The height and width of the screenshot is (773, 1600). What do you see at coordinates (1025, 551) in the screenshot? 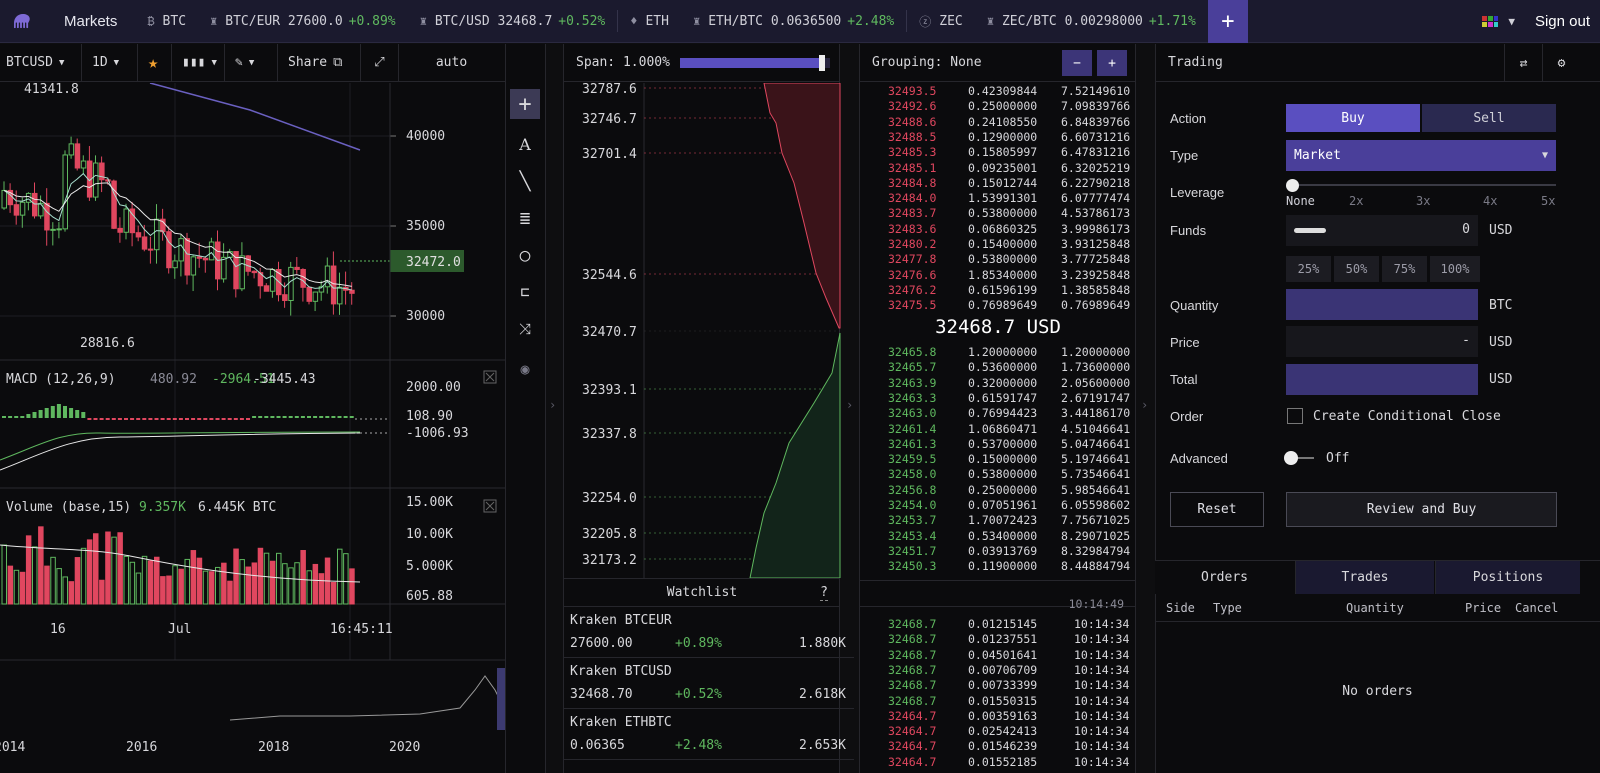
I see `bid-row: 32451.7 0.03913769 8.32984794` at bounding box center [1025, 551].